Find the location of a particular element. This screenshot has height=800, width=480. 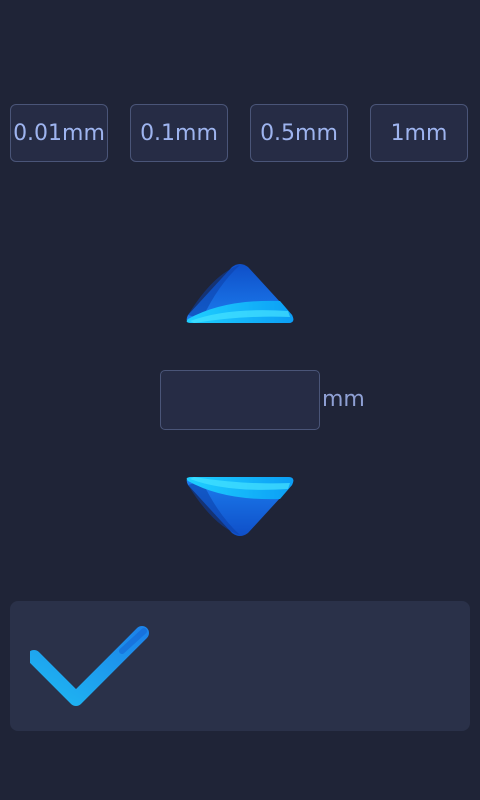

checkmark-icon is located at coordinates (89, 666).